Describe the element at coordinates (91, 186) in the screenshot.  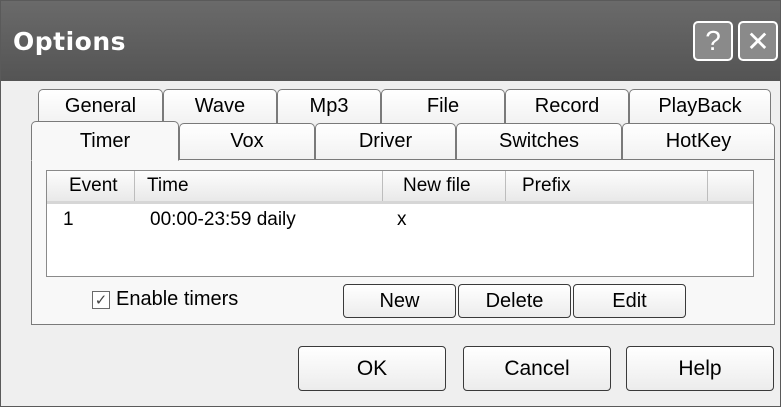
I see `column-header-event: Event` at that location.